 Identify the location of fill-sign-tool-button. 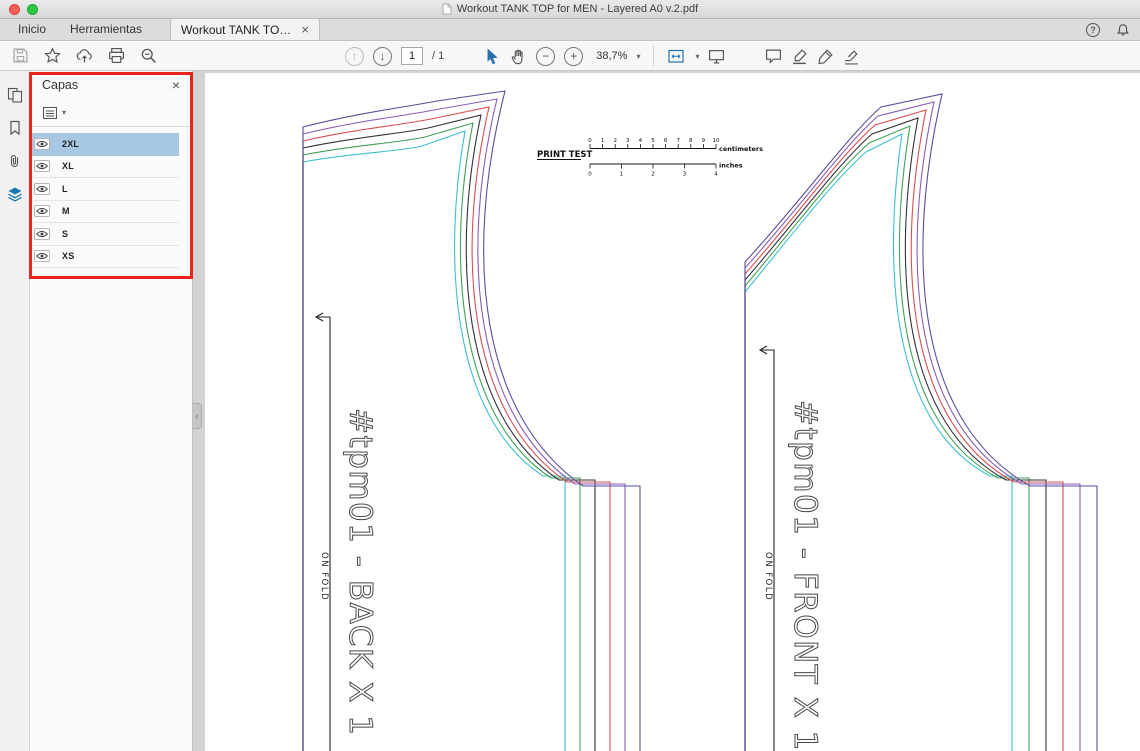
(851, 56).